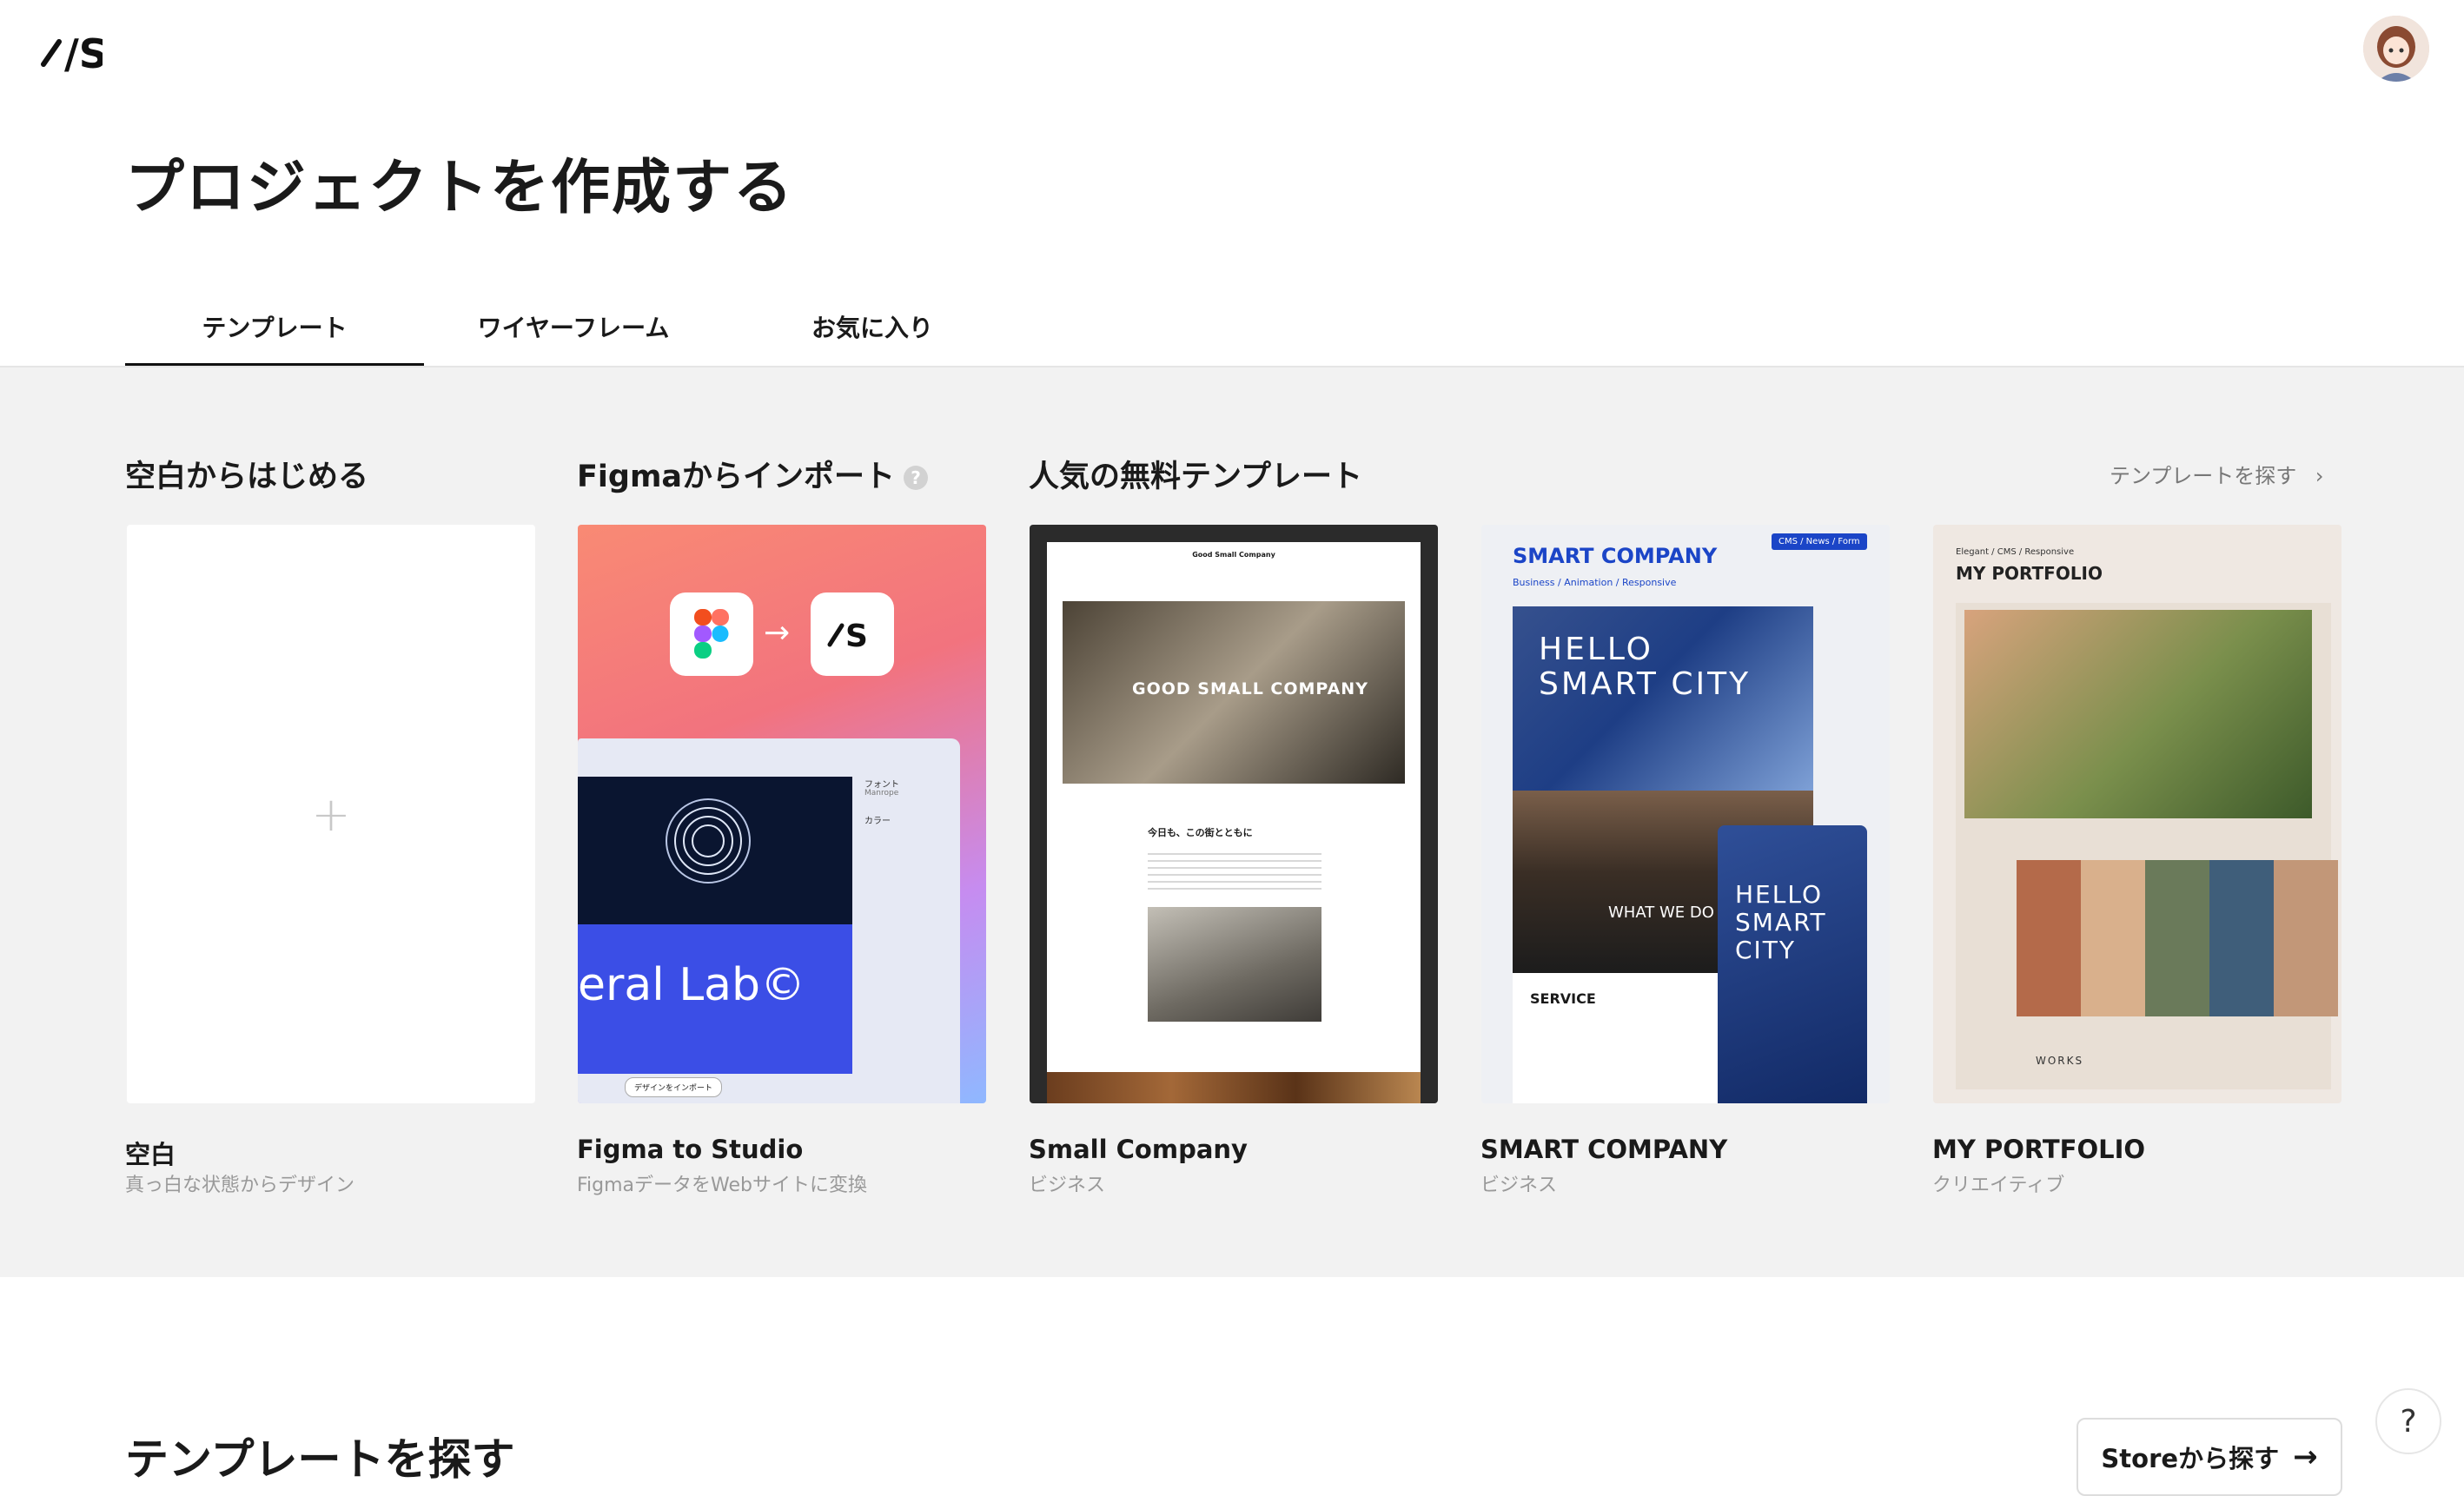 This screenshot has width=2464, height=1496. I want to click on card-title: Figma to Studio, so click(690, 1149).